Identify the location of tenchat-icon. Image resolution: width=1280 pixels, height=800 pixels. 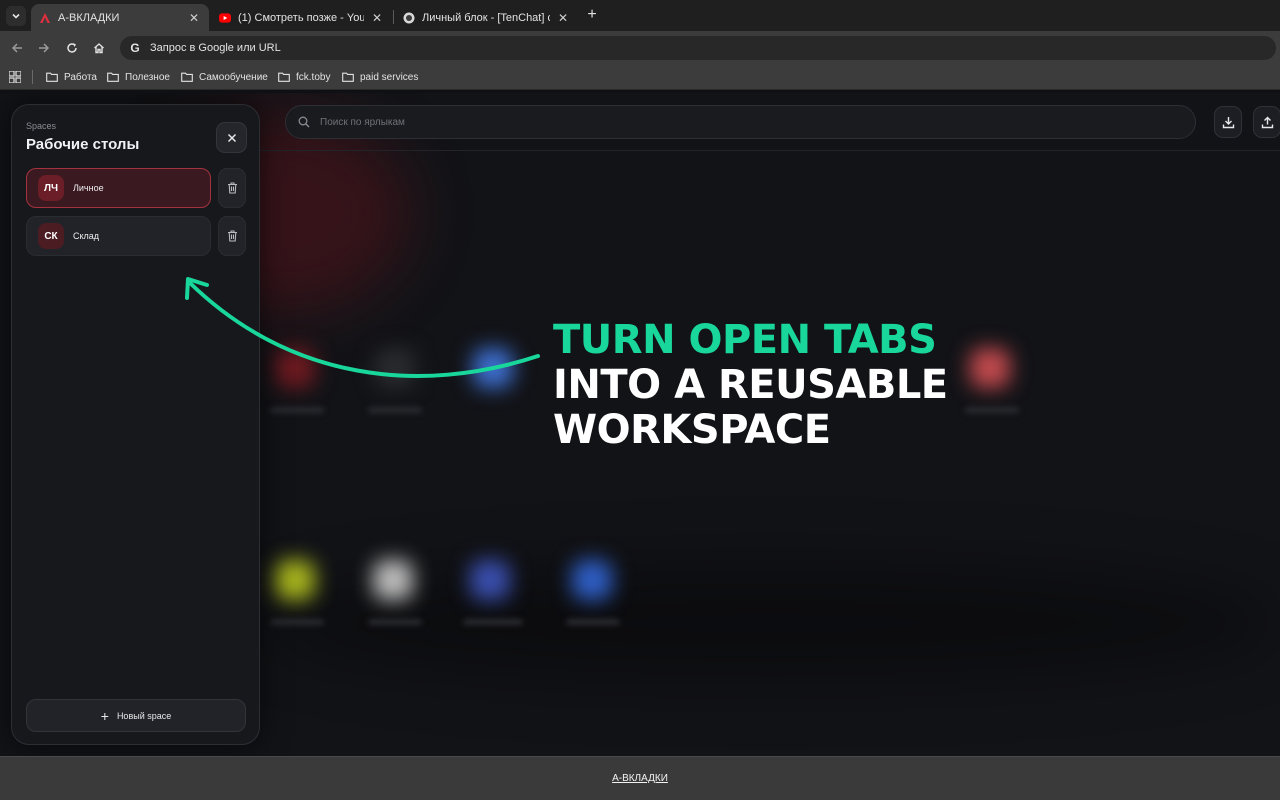
(409, 18).